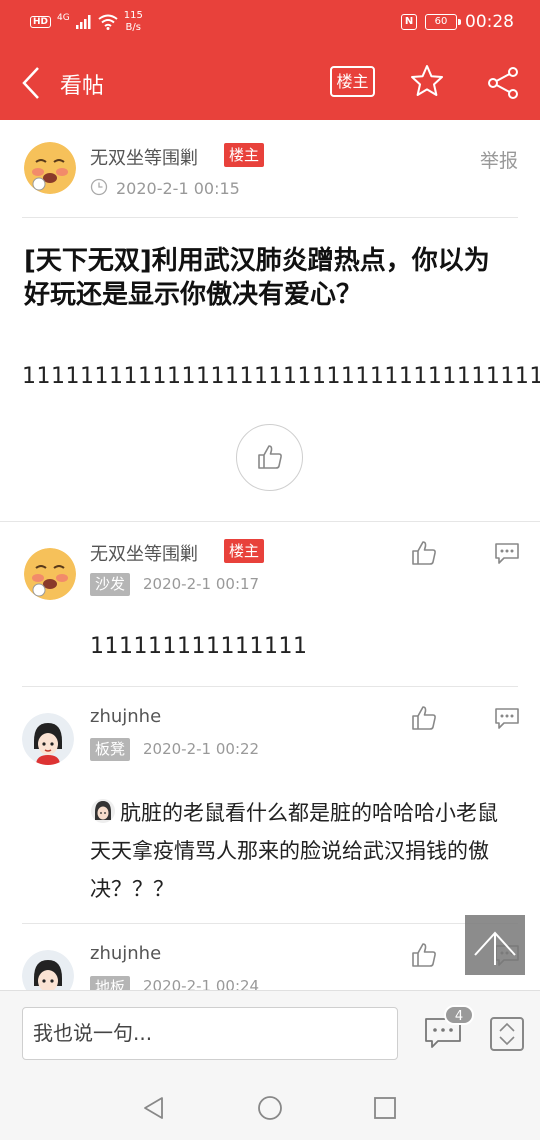  What do you see at coordinates (82, 86) in the screenshot?
I see `page-title: 看帖` at bounding box center [82, 86].